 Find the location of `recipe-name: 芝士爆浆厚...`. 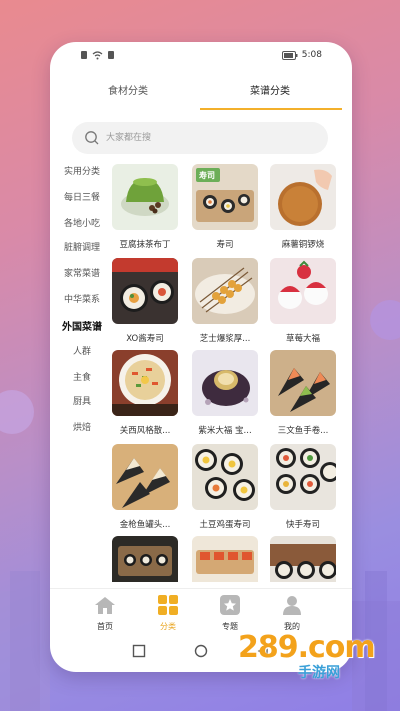

recipe-name: 芝士爆浆厚... is located at coordinates (225, 339).